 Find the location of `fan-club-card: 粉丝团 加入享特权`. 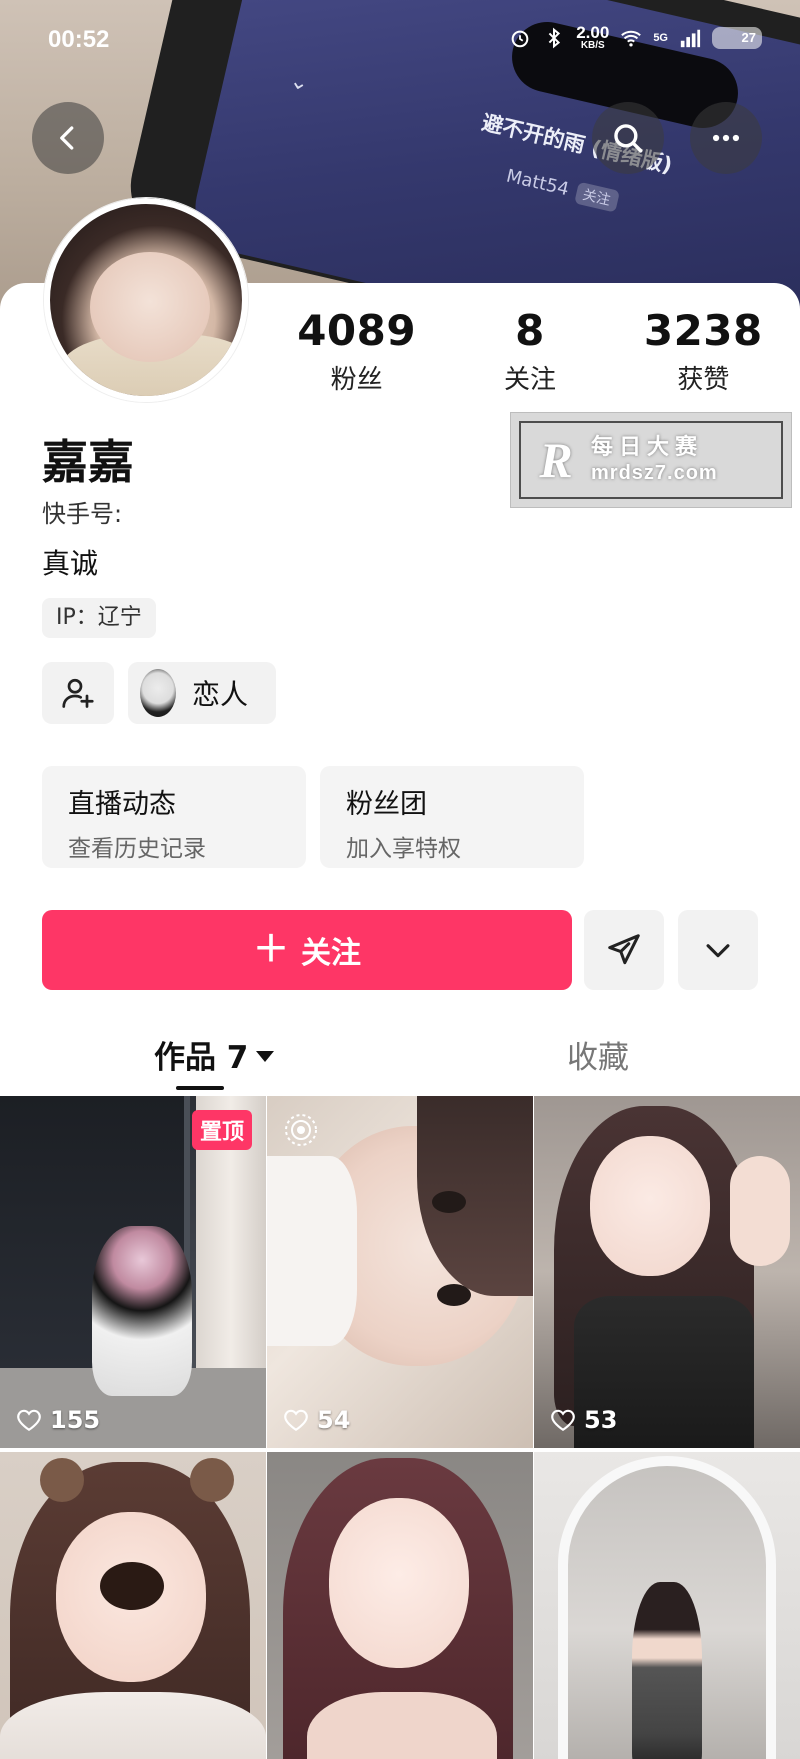

fan-club-card: 粉丝团 加入享特权 is located at coordinates (452, 817).